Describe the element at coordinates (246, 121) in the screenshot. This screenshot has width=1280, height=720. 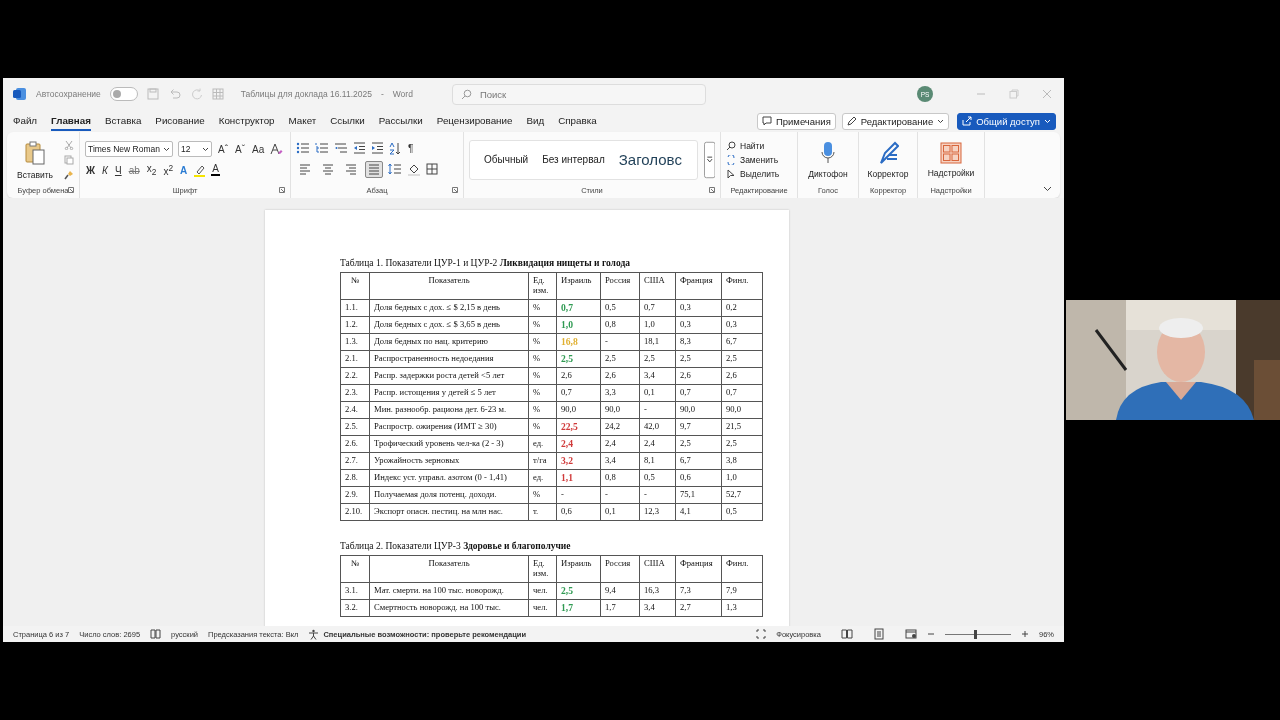
I see `ribbon-tab: Конструктор` at that location.